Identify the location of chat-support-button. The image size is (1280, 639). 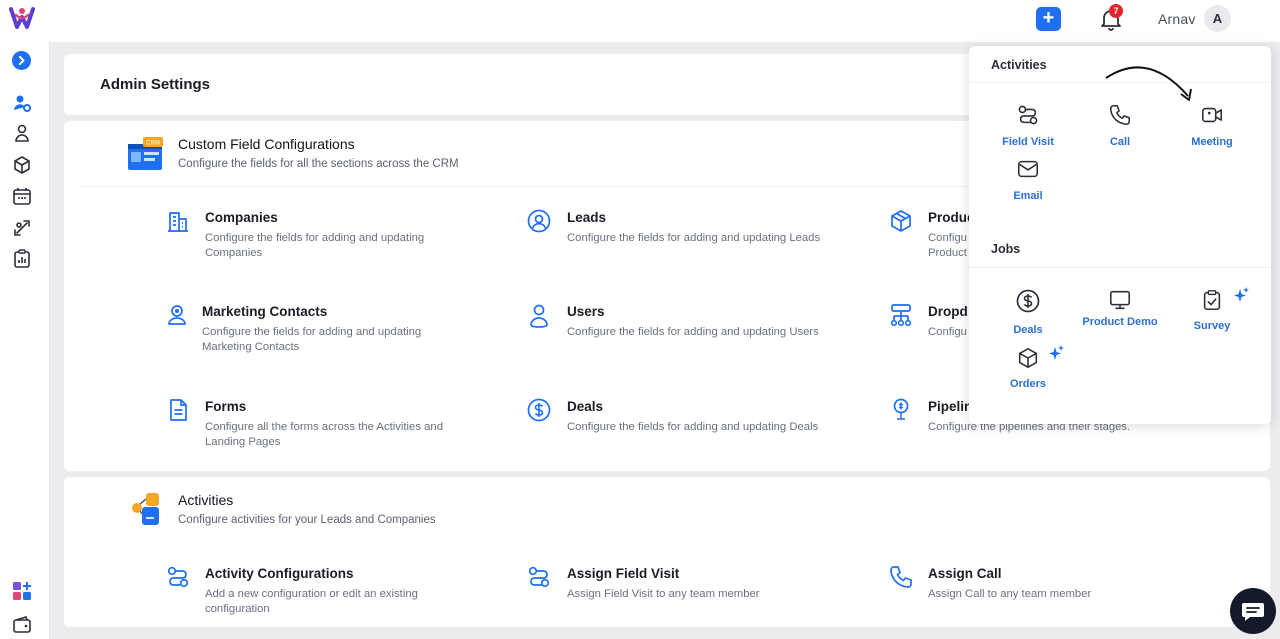
(1253, 611).